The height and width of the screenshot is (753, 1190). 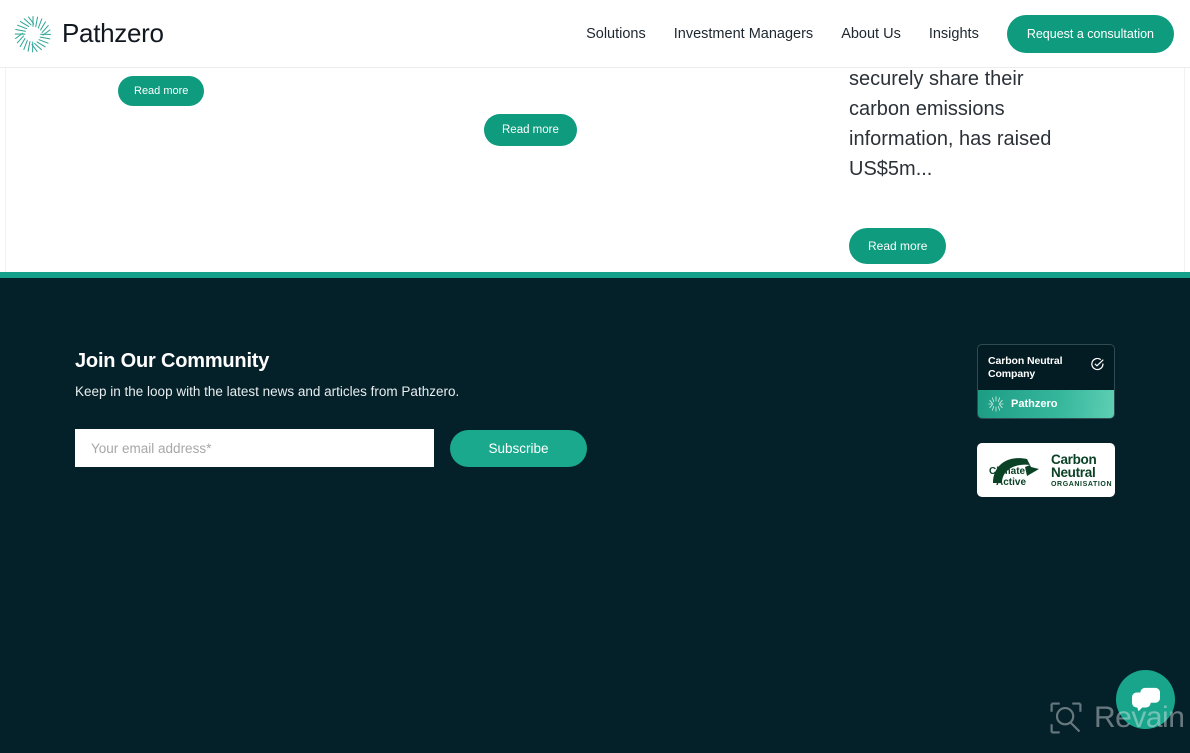 I want to click on request-consultation-button: Request a consultation, so click(x=1090, y=33).